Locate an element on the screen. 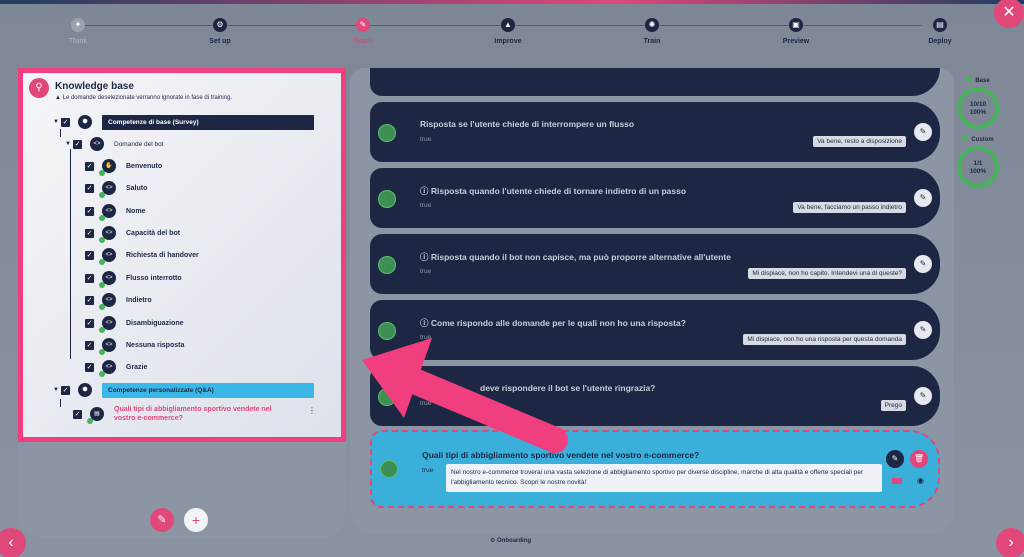 This screenshot has height=557, width=1024. tree-item: ✓ <> Saluto is located at coordinates (116, 188).